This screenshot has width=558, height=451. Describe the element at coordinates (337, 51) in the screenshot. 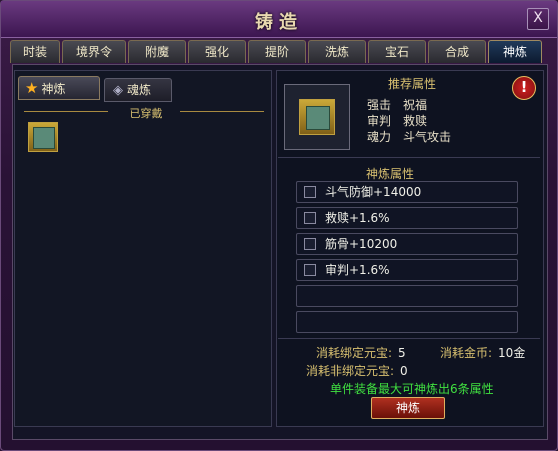

I see `tab-refine: 洗炼` at that location.